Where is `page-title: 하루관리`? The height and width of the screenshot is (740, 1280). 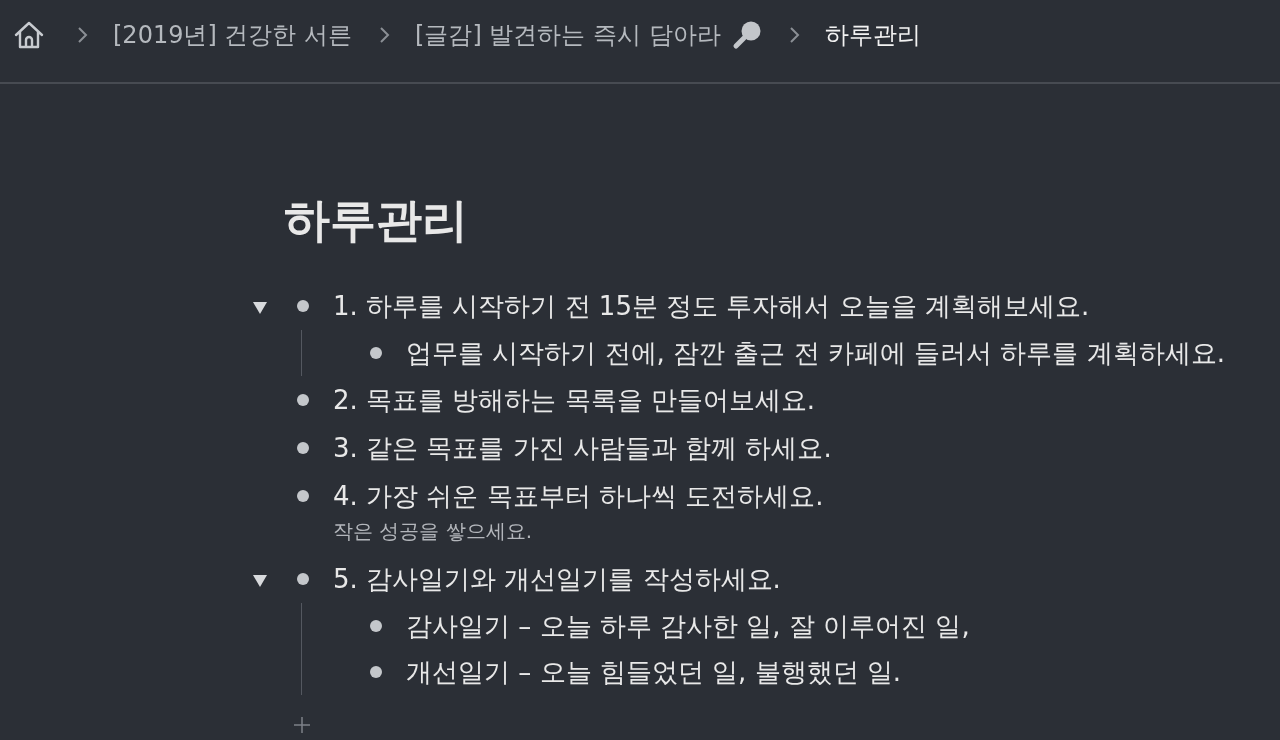 page-title: 하루관리 is located at coordinates (376, 220).